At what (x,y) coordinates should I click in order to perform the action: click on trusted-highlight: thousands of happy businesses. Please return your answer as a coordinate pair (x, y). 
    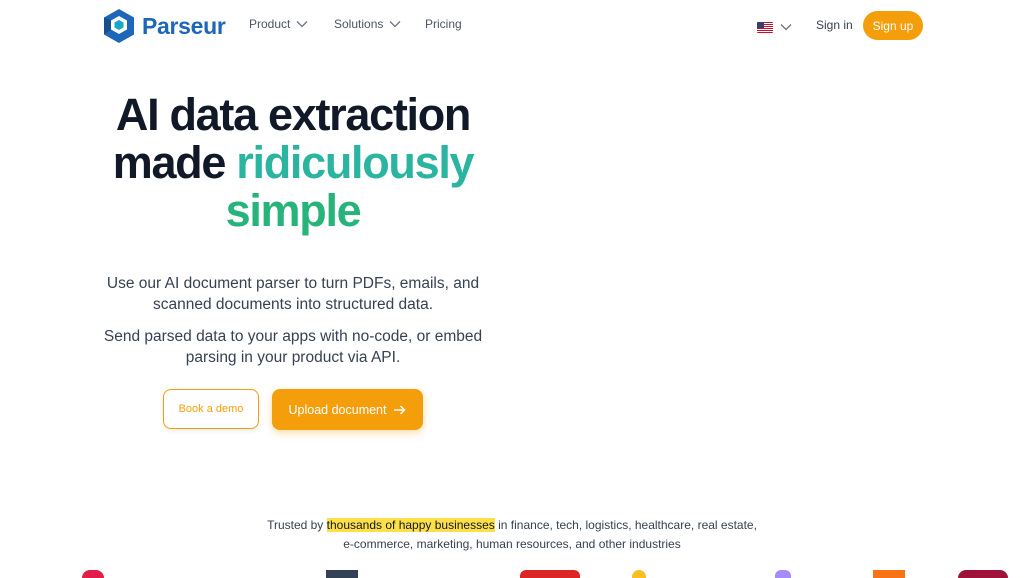
    Looking at the image, I should click on (410, 525).